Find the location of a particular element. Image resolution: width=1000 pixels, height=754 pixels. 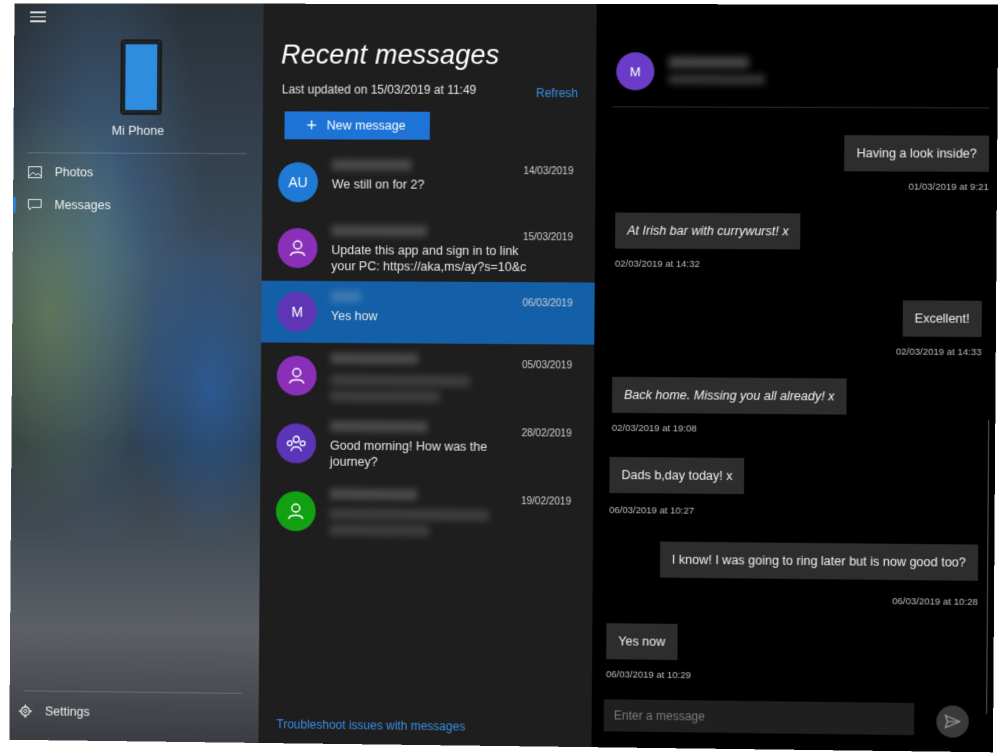

message-timestamp: 06/03/2019 at 10:29 is located at coordinates (648, 675).